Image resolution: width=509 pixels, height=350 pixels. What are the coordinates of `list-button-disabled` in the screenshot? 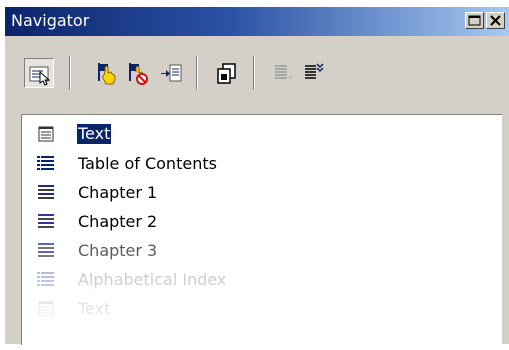 It's located at (284, 73).